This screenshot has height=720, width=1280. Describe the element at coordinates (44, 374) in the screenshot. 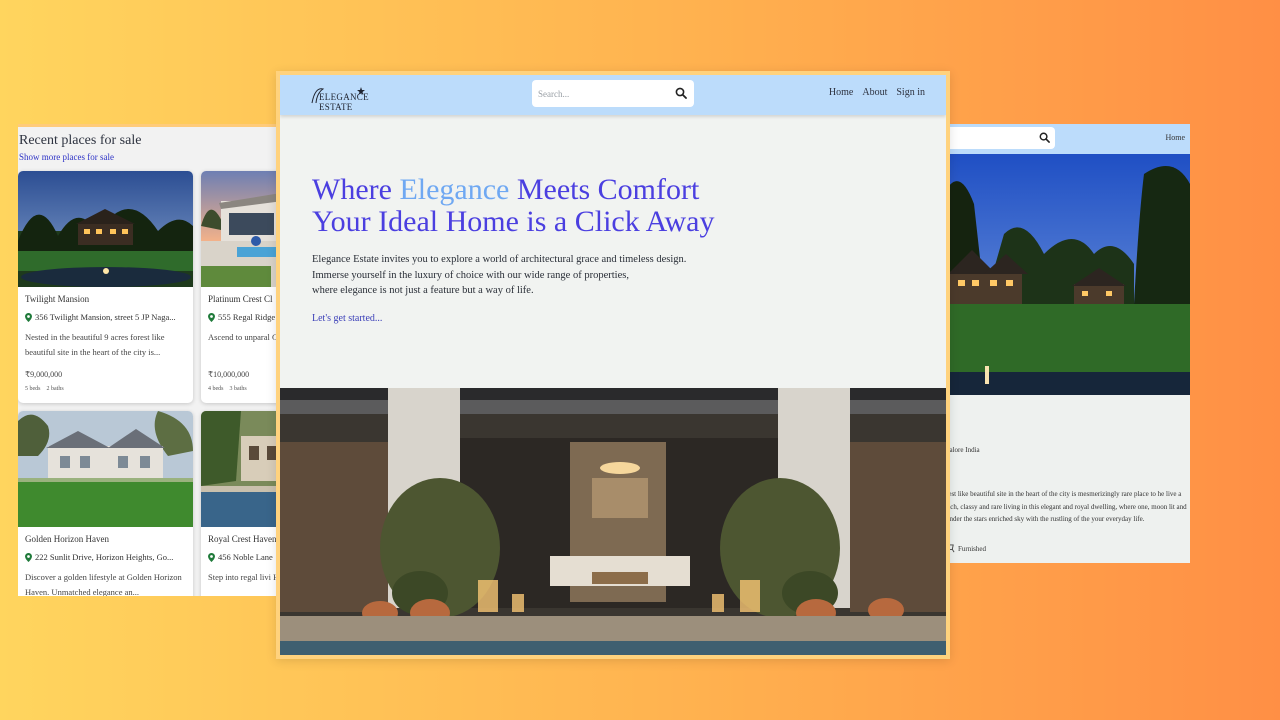

I see `listing-price: ₹9,000,000` at that location.